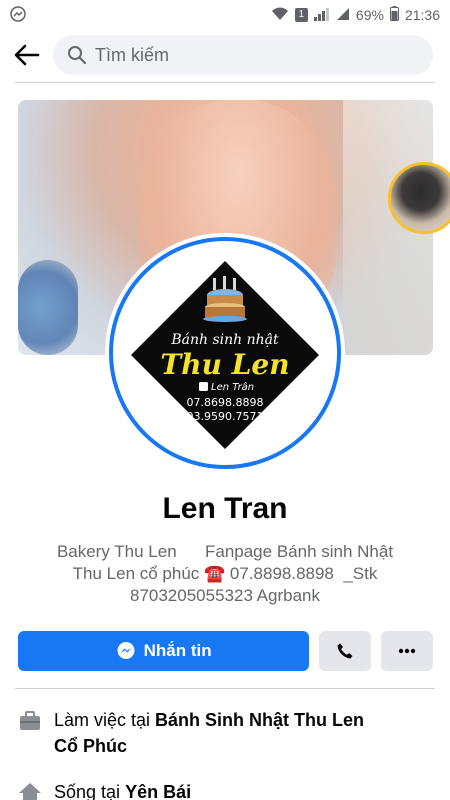 This screenshot has height=800, width=450. What do you see at coordinates (321, 15) in the screenshot?
I see `signal-icon` at bounding box center [321, 15].